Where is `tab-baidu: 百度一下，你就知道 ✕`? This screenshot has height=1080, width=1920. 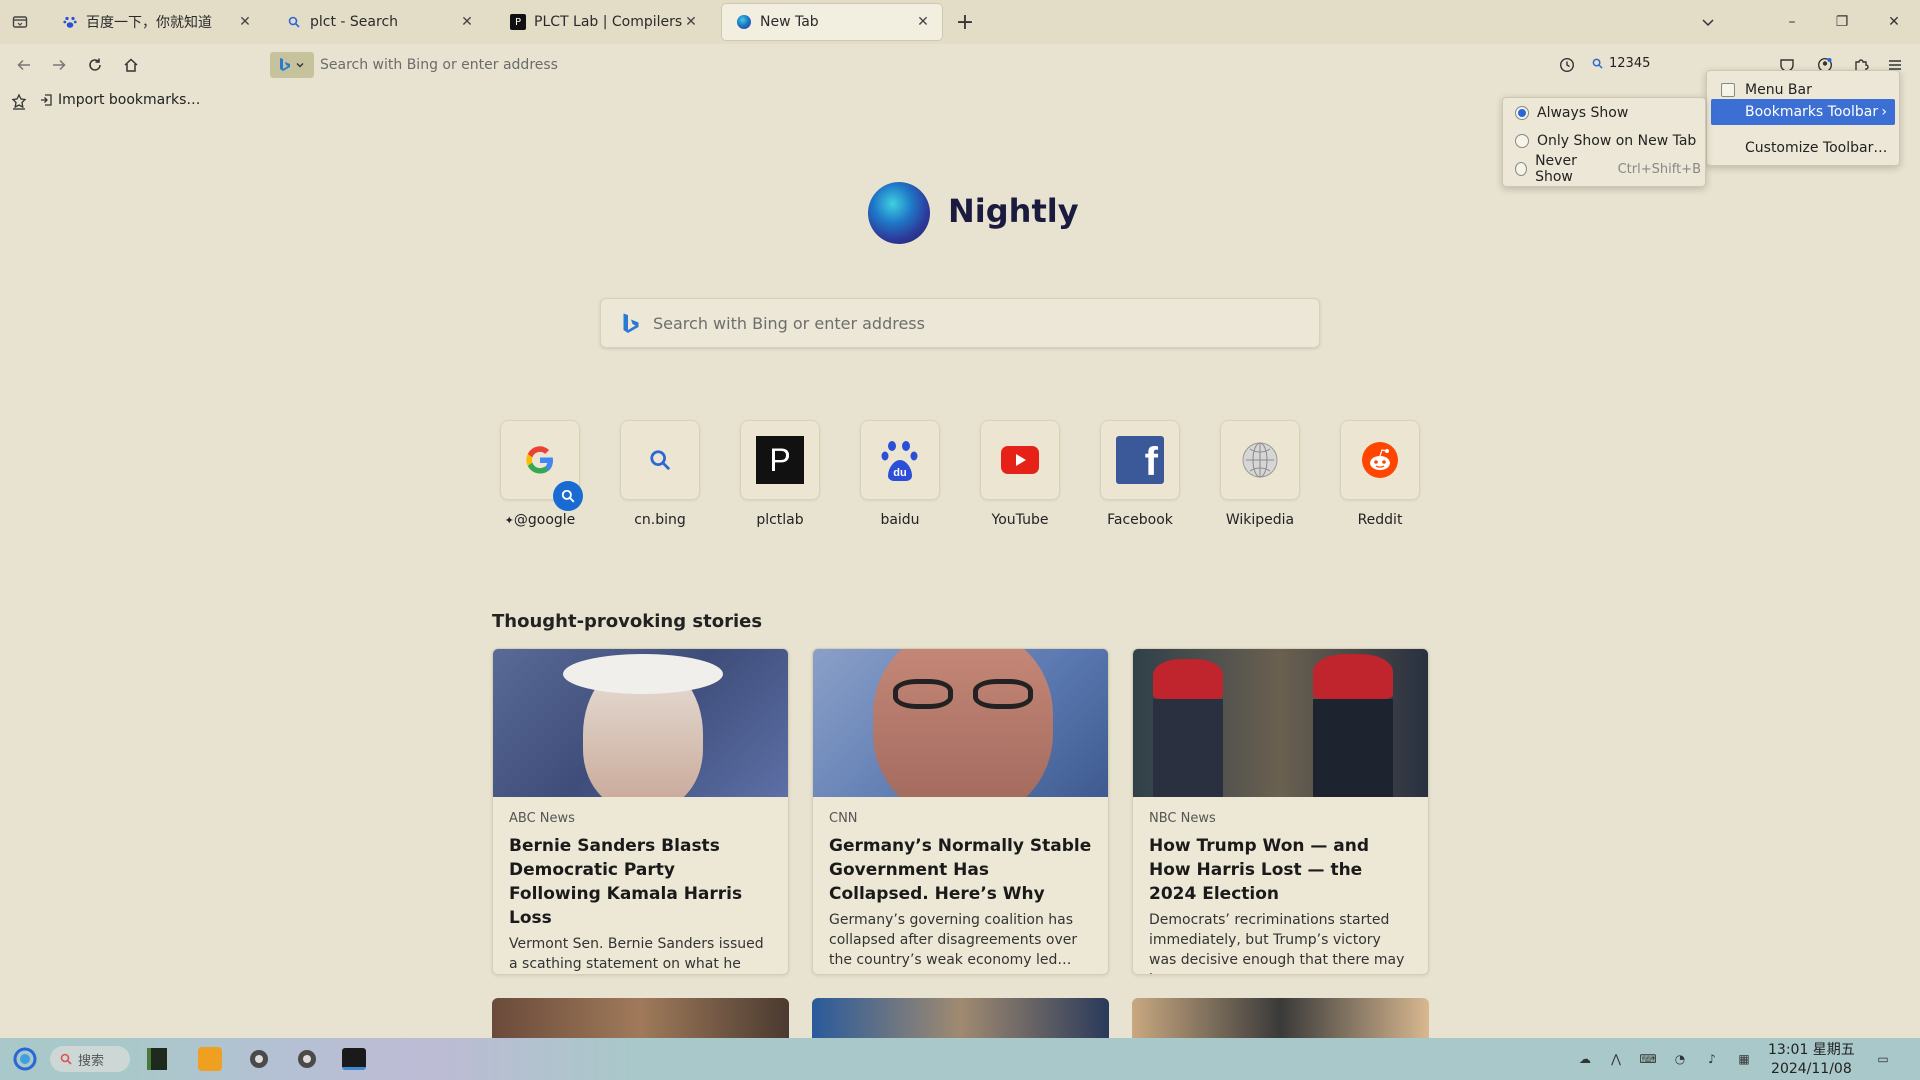 tab-baidu: 百度一下，你就知道 ✕ is located at coordinates (156, 22).